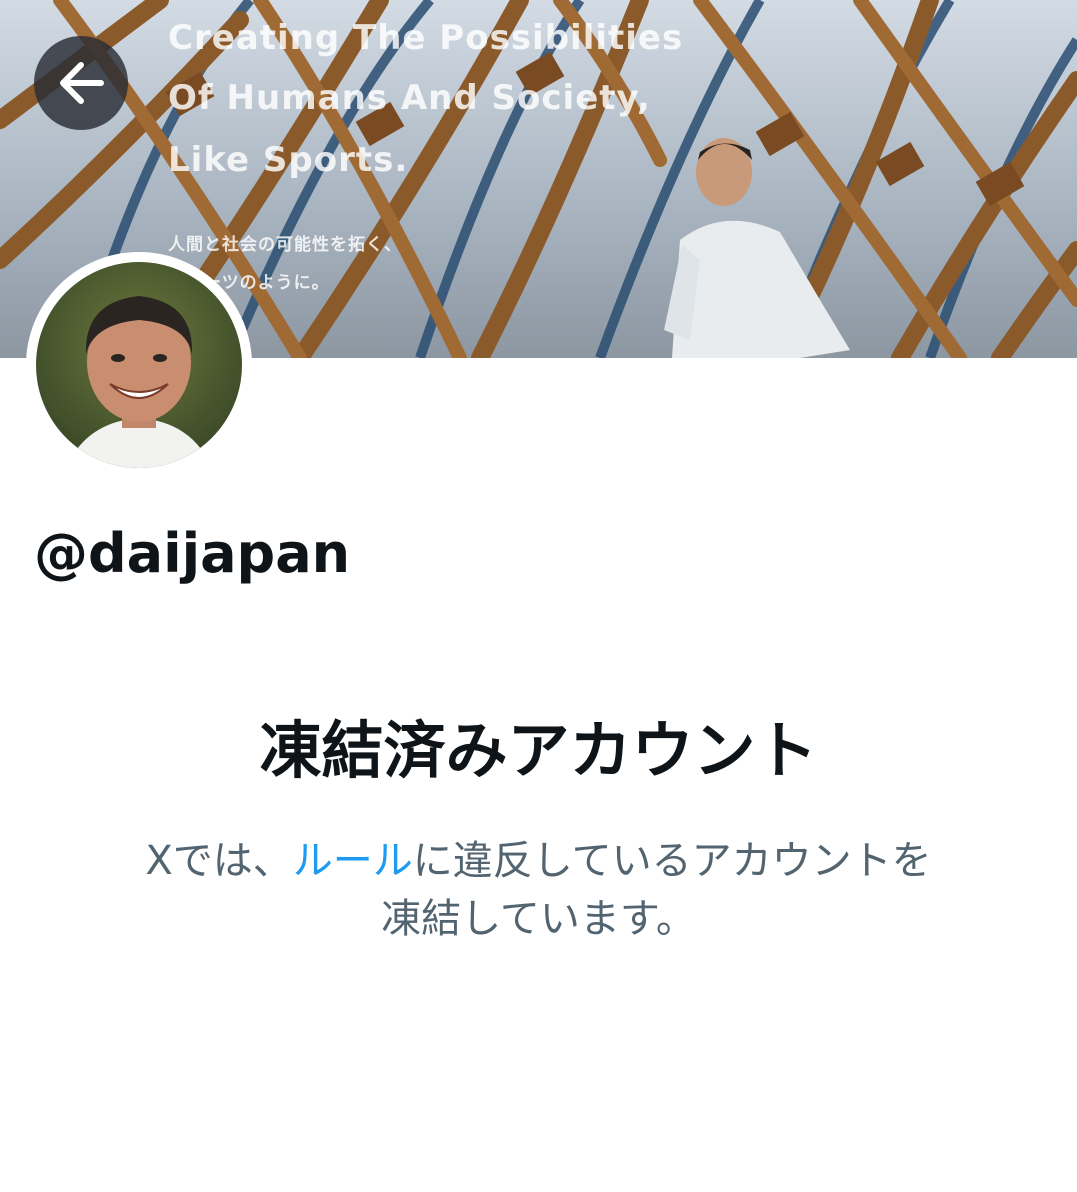  Describe the element at coordinates (538, 890) in the screenshot. I see `suspended-description: Xでは、ルールに違反しているアカウントを 凍結しています。` at that location.